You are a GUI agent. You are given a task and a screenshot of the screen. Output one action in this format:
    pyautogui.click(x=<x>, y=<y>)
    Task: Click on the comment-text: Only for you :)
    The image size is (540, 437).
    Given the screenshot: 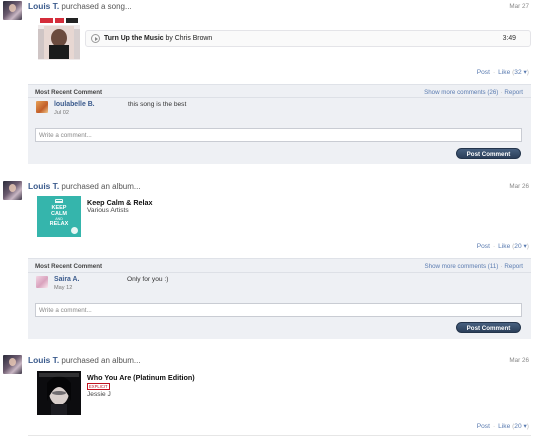 What is the action you would take?
    pyautogui.click(x=148, y=279)
    